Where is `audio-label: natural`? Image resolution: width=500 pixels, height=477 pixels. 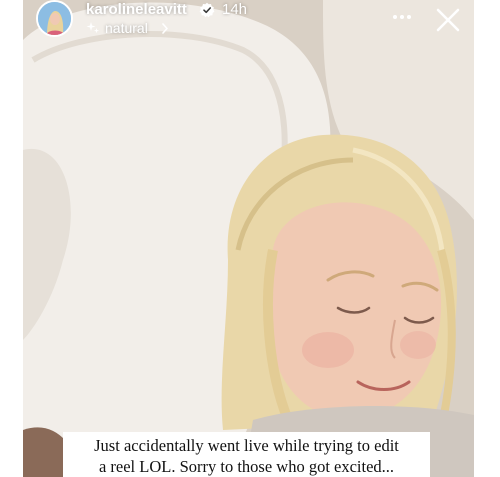 audio-label: natural is located at coordinates (126, 28).